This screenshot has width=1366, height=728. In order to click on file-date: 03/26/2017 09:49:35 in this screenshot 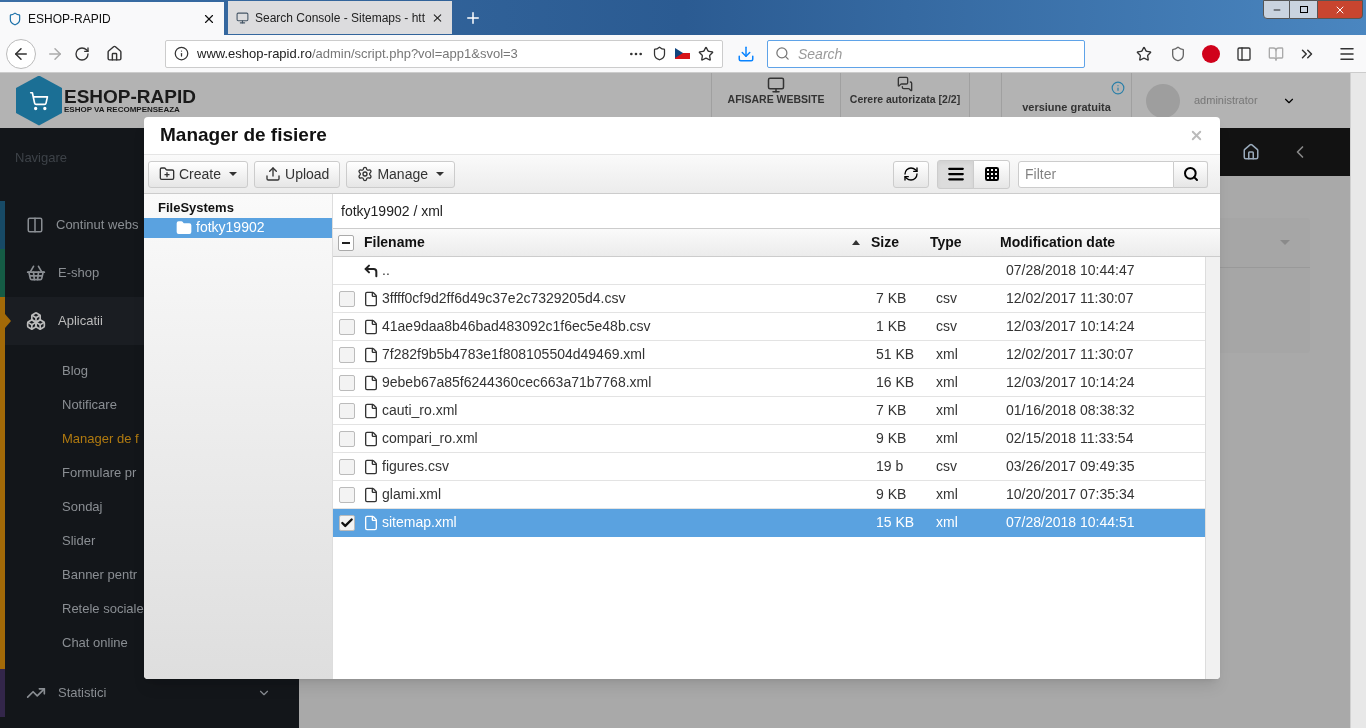, I will do `click(1071, 466)`.